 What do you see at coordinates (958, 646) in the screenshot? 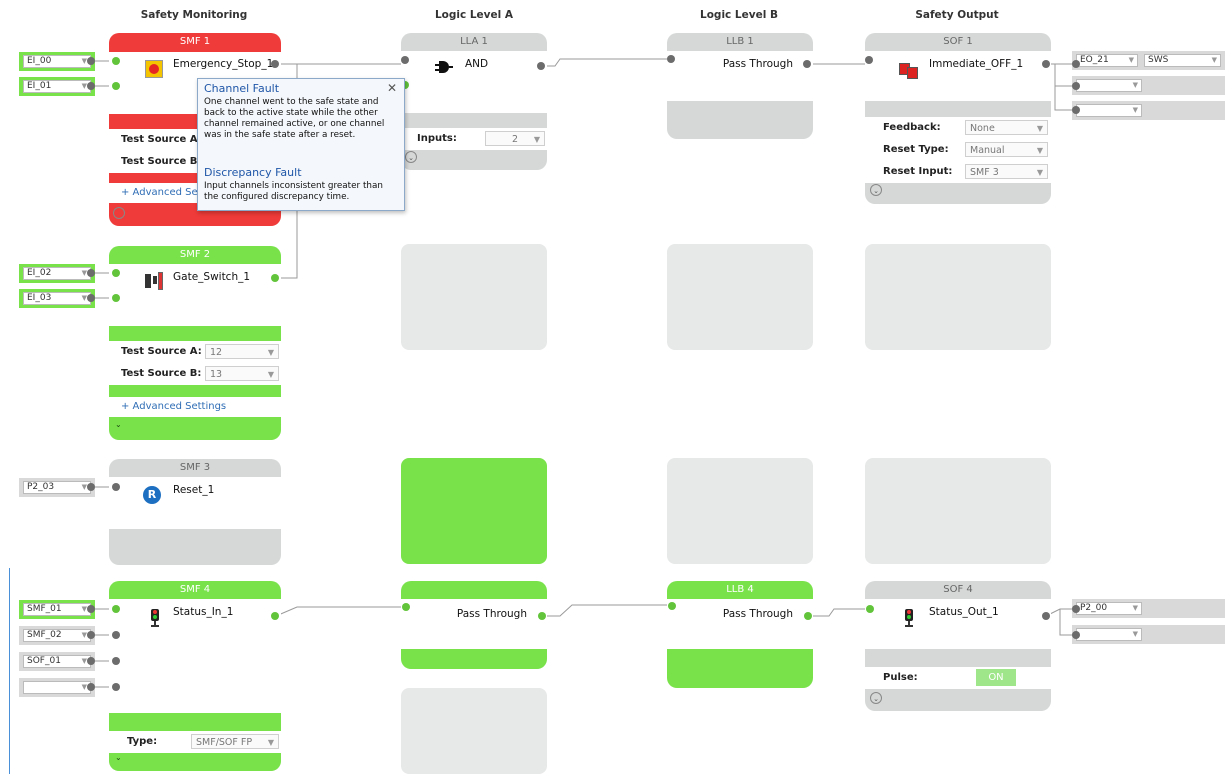
I see `sof4-block: SOF 4 Status_Out_1 Pulse: ON ⌄` at bounding box center [958, 646].